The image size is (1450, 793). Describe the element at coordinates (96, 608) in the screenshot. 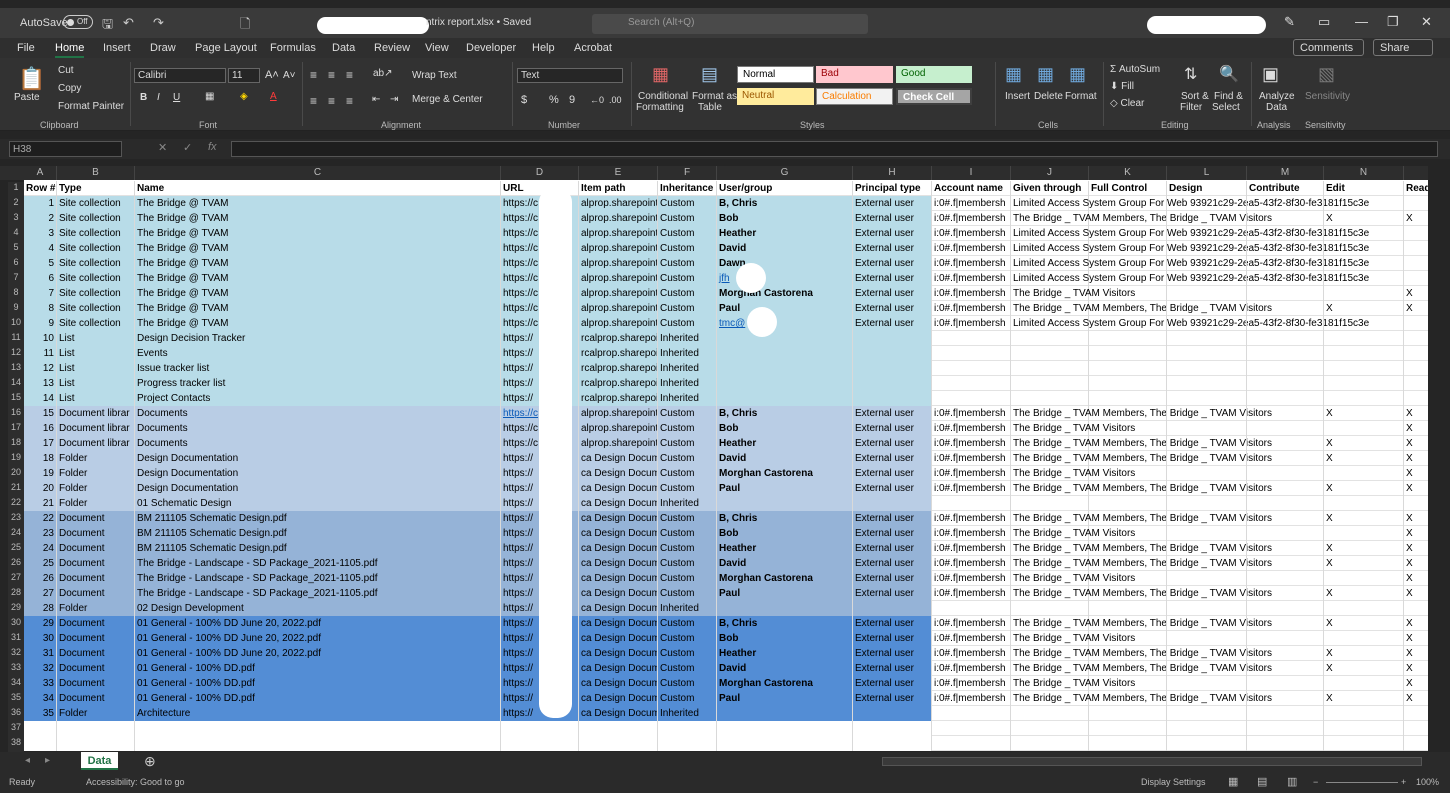

I see `cell: Folder` at that location.